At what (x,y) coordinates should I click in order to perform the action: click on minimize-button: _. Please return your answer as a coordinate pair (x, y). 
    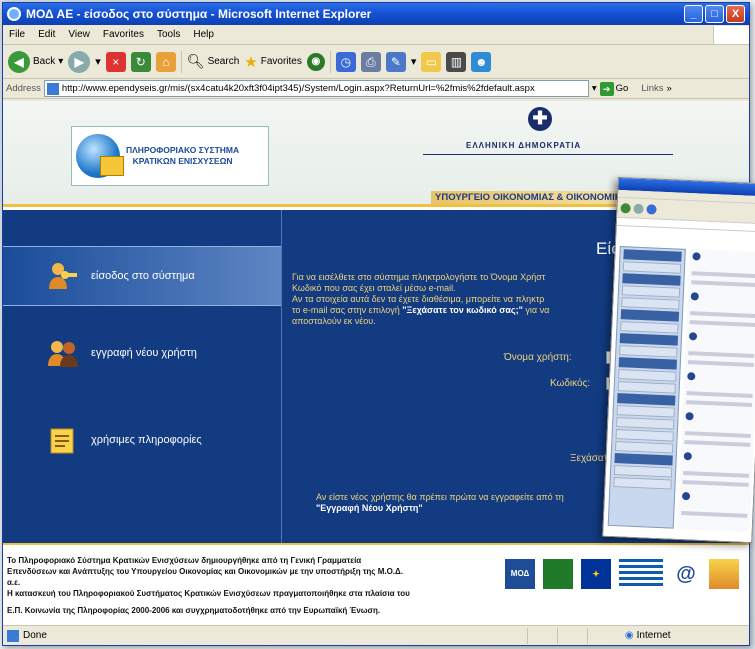
    Looking at the image, I should click on (693, 14).